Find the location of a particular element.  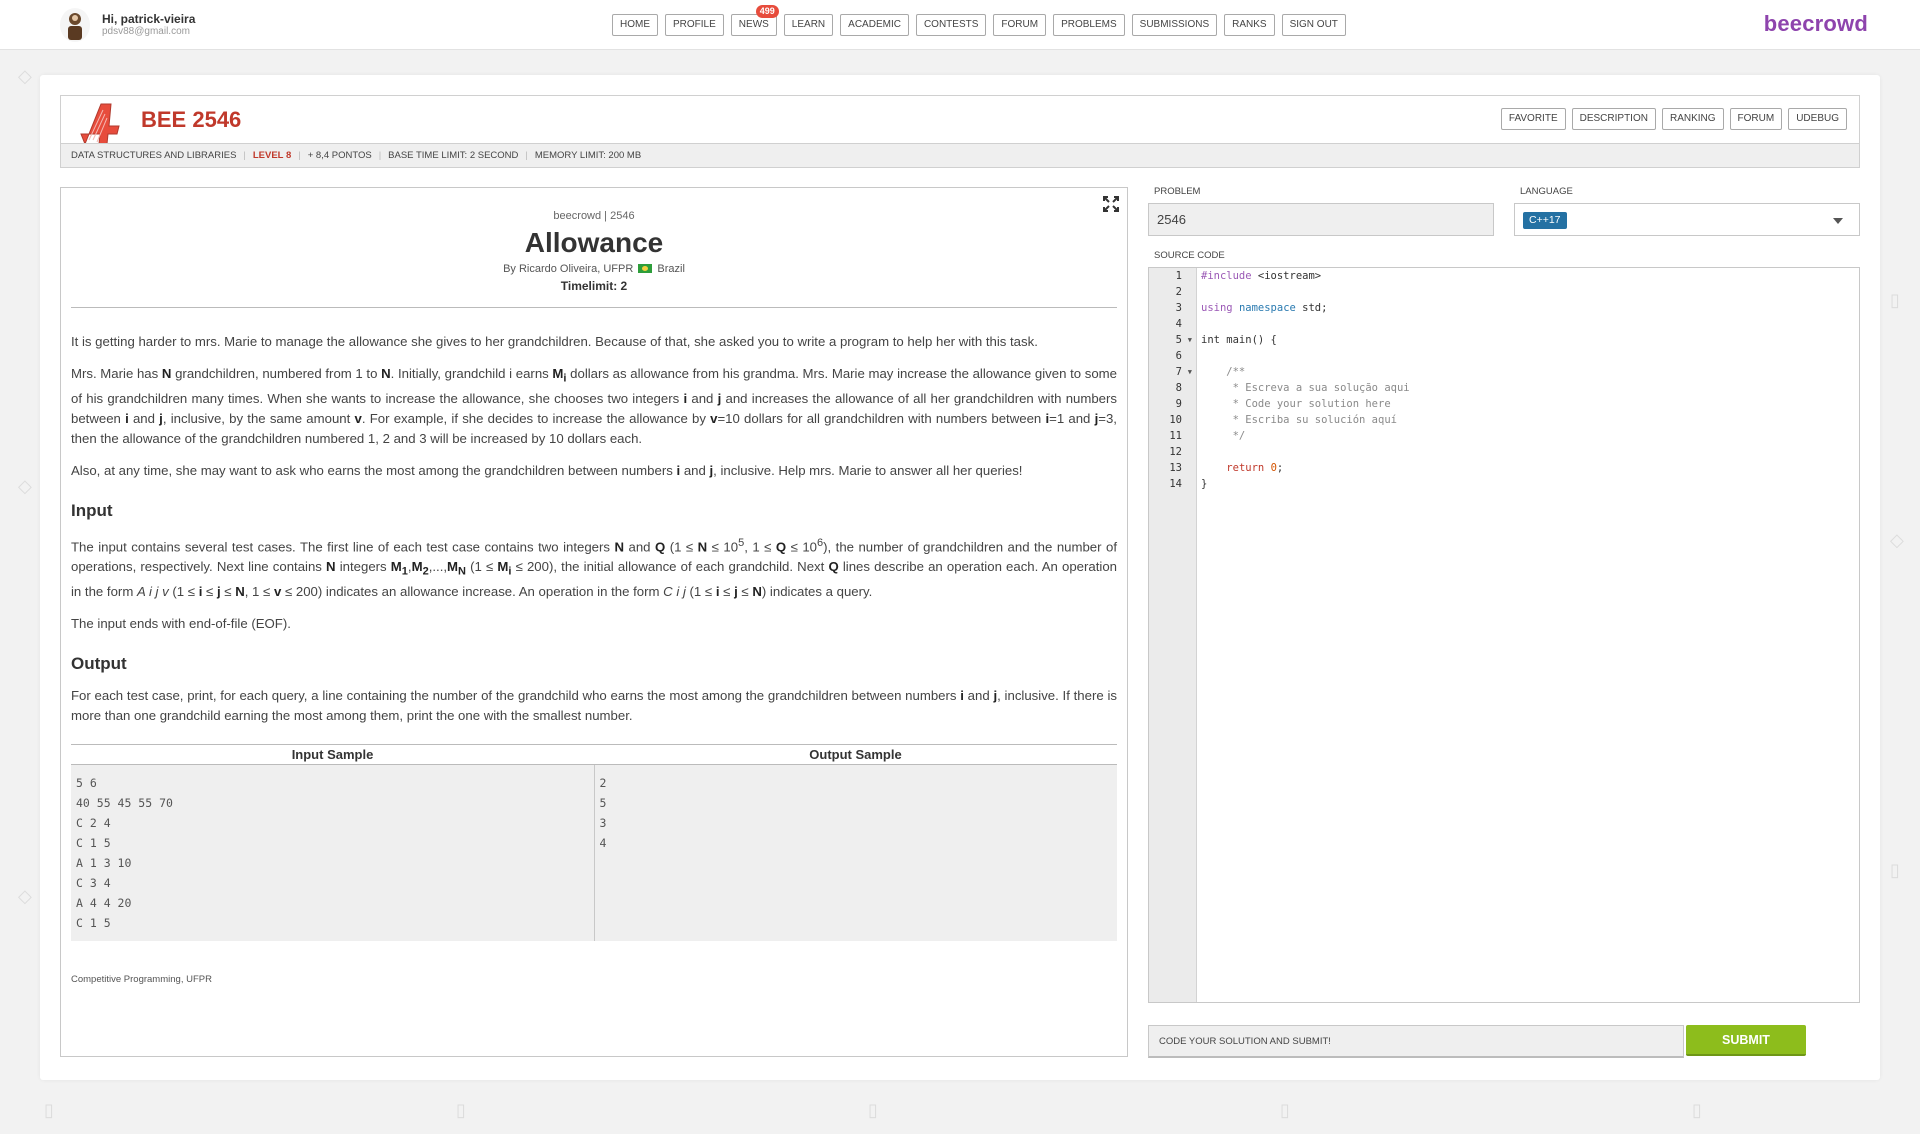

code-line: using namespace std; is located at coordinates (1264, 308).